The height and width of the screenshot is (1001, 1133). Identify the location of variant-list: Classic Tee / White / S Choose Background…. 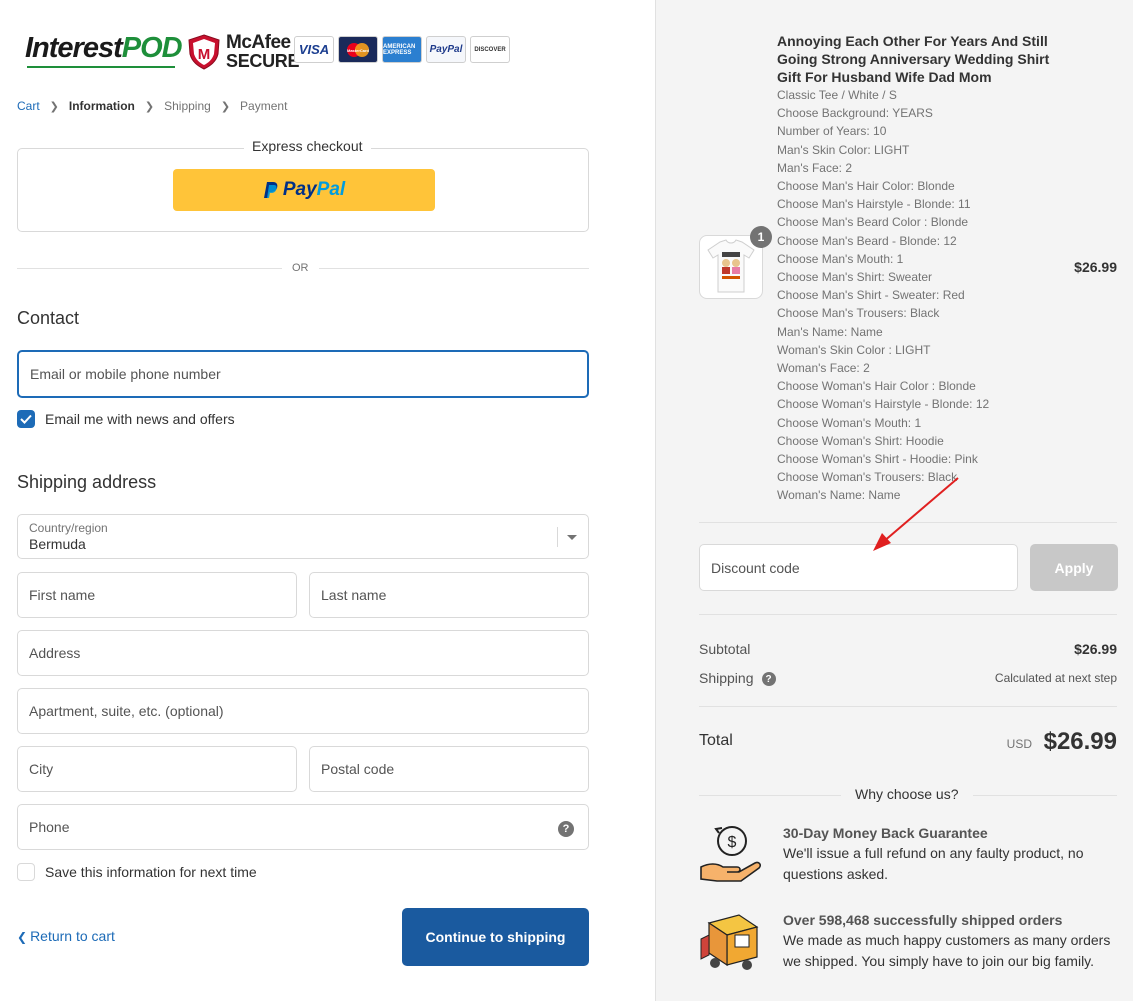
(917, 295).